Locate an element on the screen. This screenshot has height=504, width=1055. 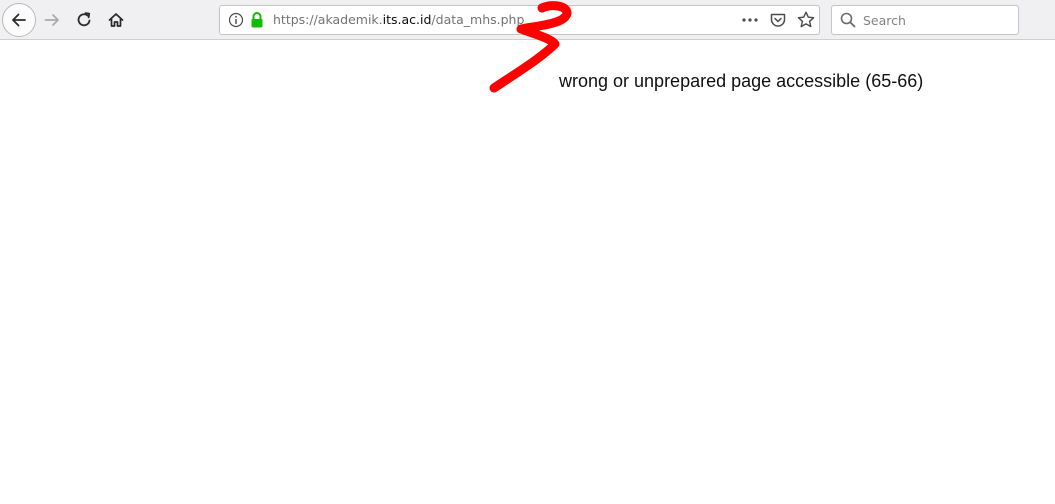
search-icon is located at coordinates (848, 20).